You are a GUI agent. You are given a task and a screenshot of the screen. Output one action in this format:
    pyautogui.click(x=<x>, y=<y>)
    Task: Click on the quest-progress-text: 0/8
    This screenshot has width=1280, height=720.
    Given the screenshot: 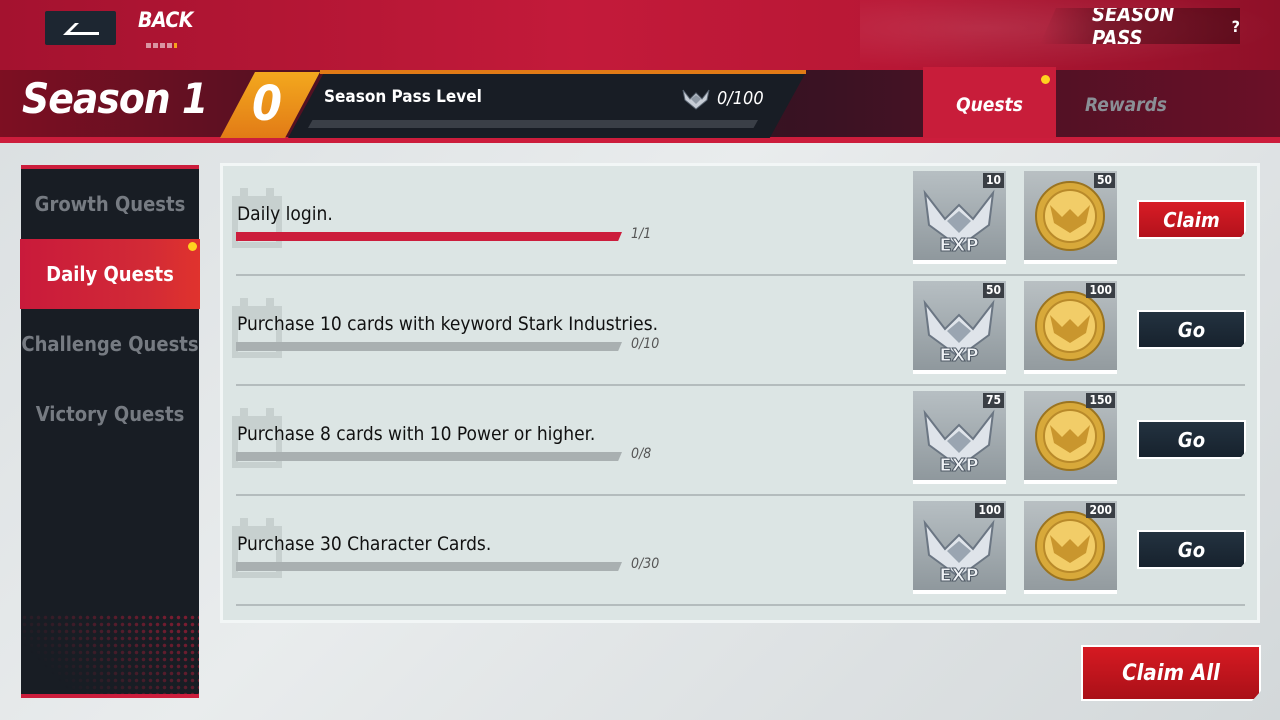 What is the action you would take?
    pyautogui.click(x=641, y=454)
    